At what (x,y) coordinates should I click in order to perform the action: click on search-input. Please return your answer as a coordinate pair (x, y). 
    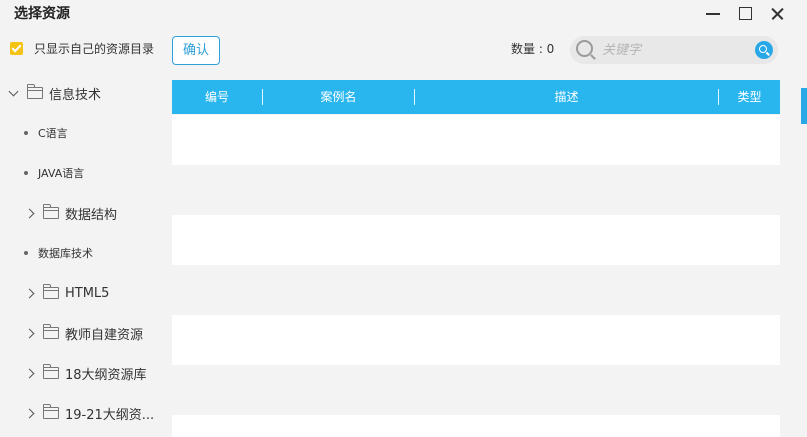
    Looking at the image, I should click on (672, 50).